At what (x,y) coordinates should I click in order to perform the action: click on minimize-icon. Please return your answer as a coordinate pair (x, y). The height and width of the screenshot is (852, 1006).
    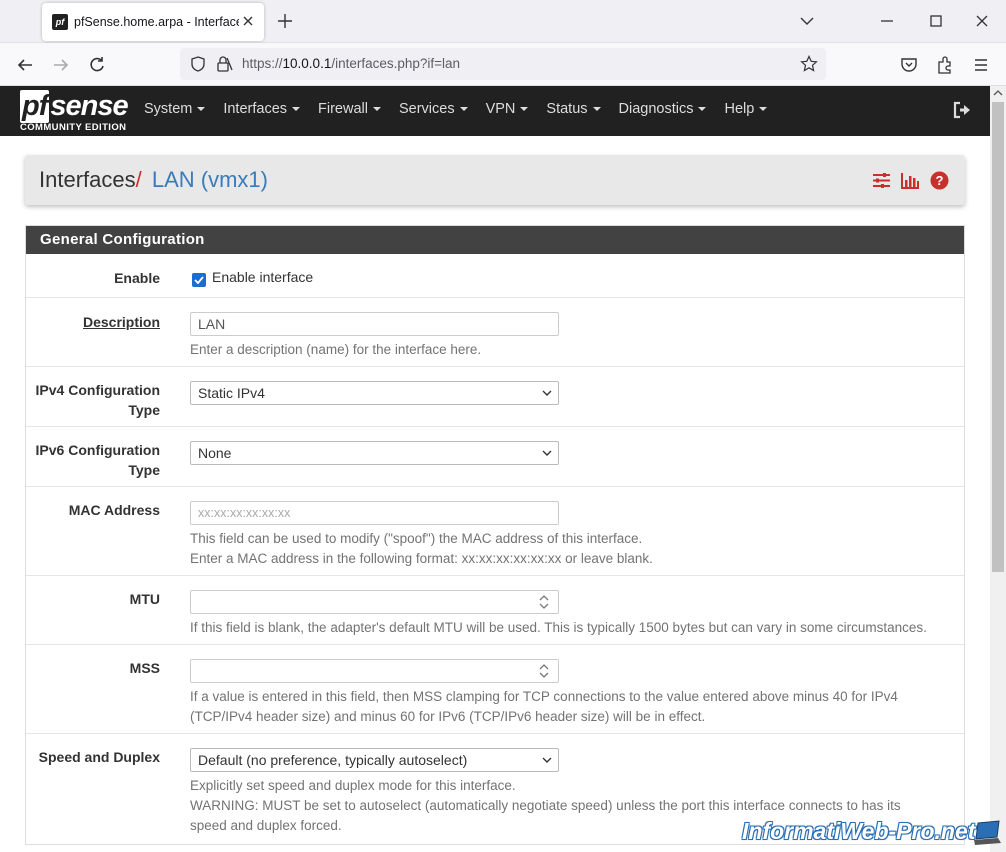
    Looking at the image, I should click on (887, 21).